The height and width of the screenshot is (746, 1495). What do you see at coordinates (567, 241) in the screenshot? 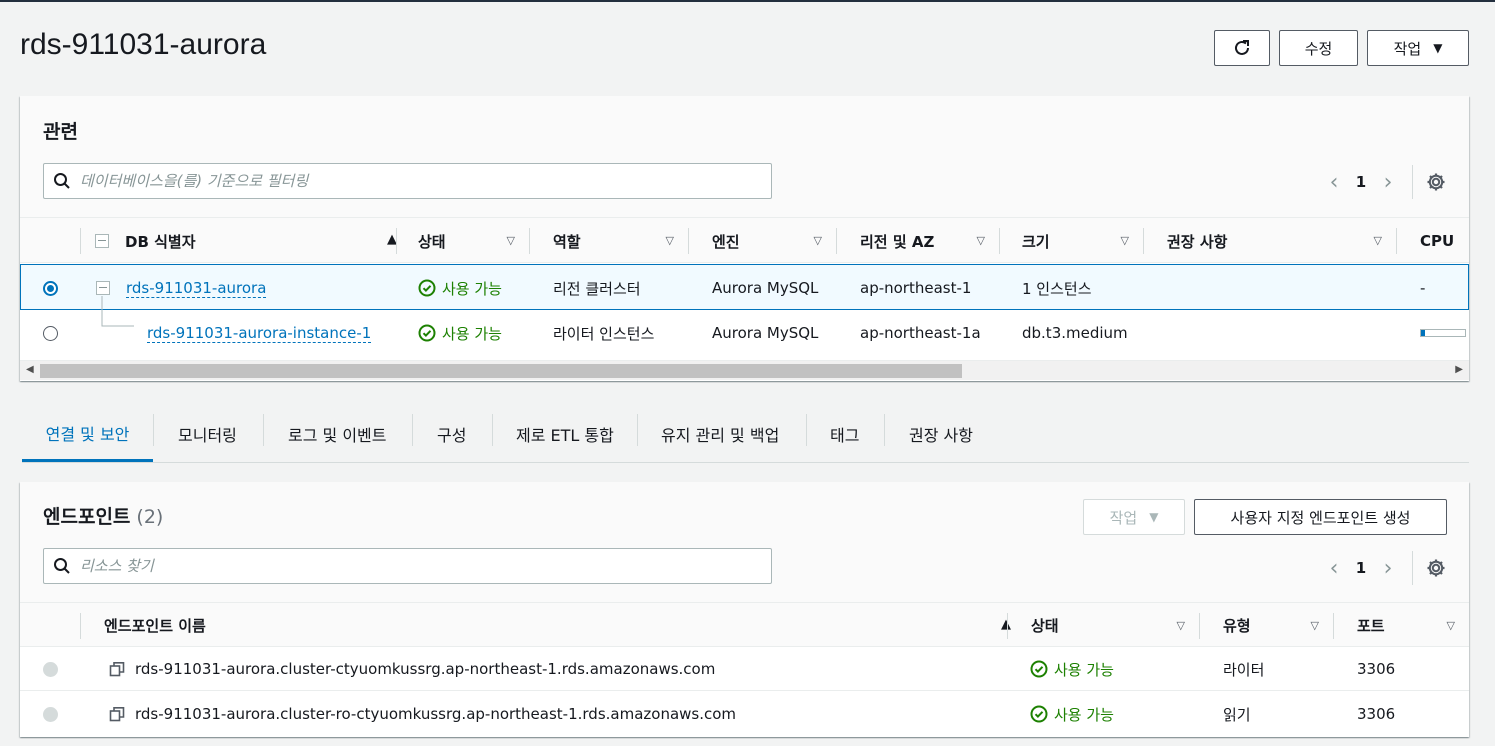
I see `column-label: 역할` at bounding box center [567, 241].